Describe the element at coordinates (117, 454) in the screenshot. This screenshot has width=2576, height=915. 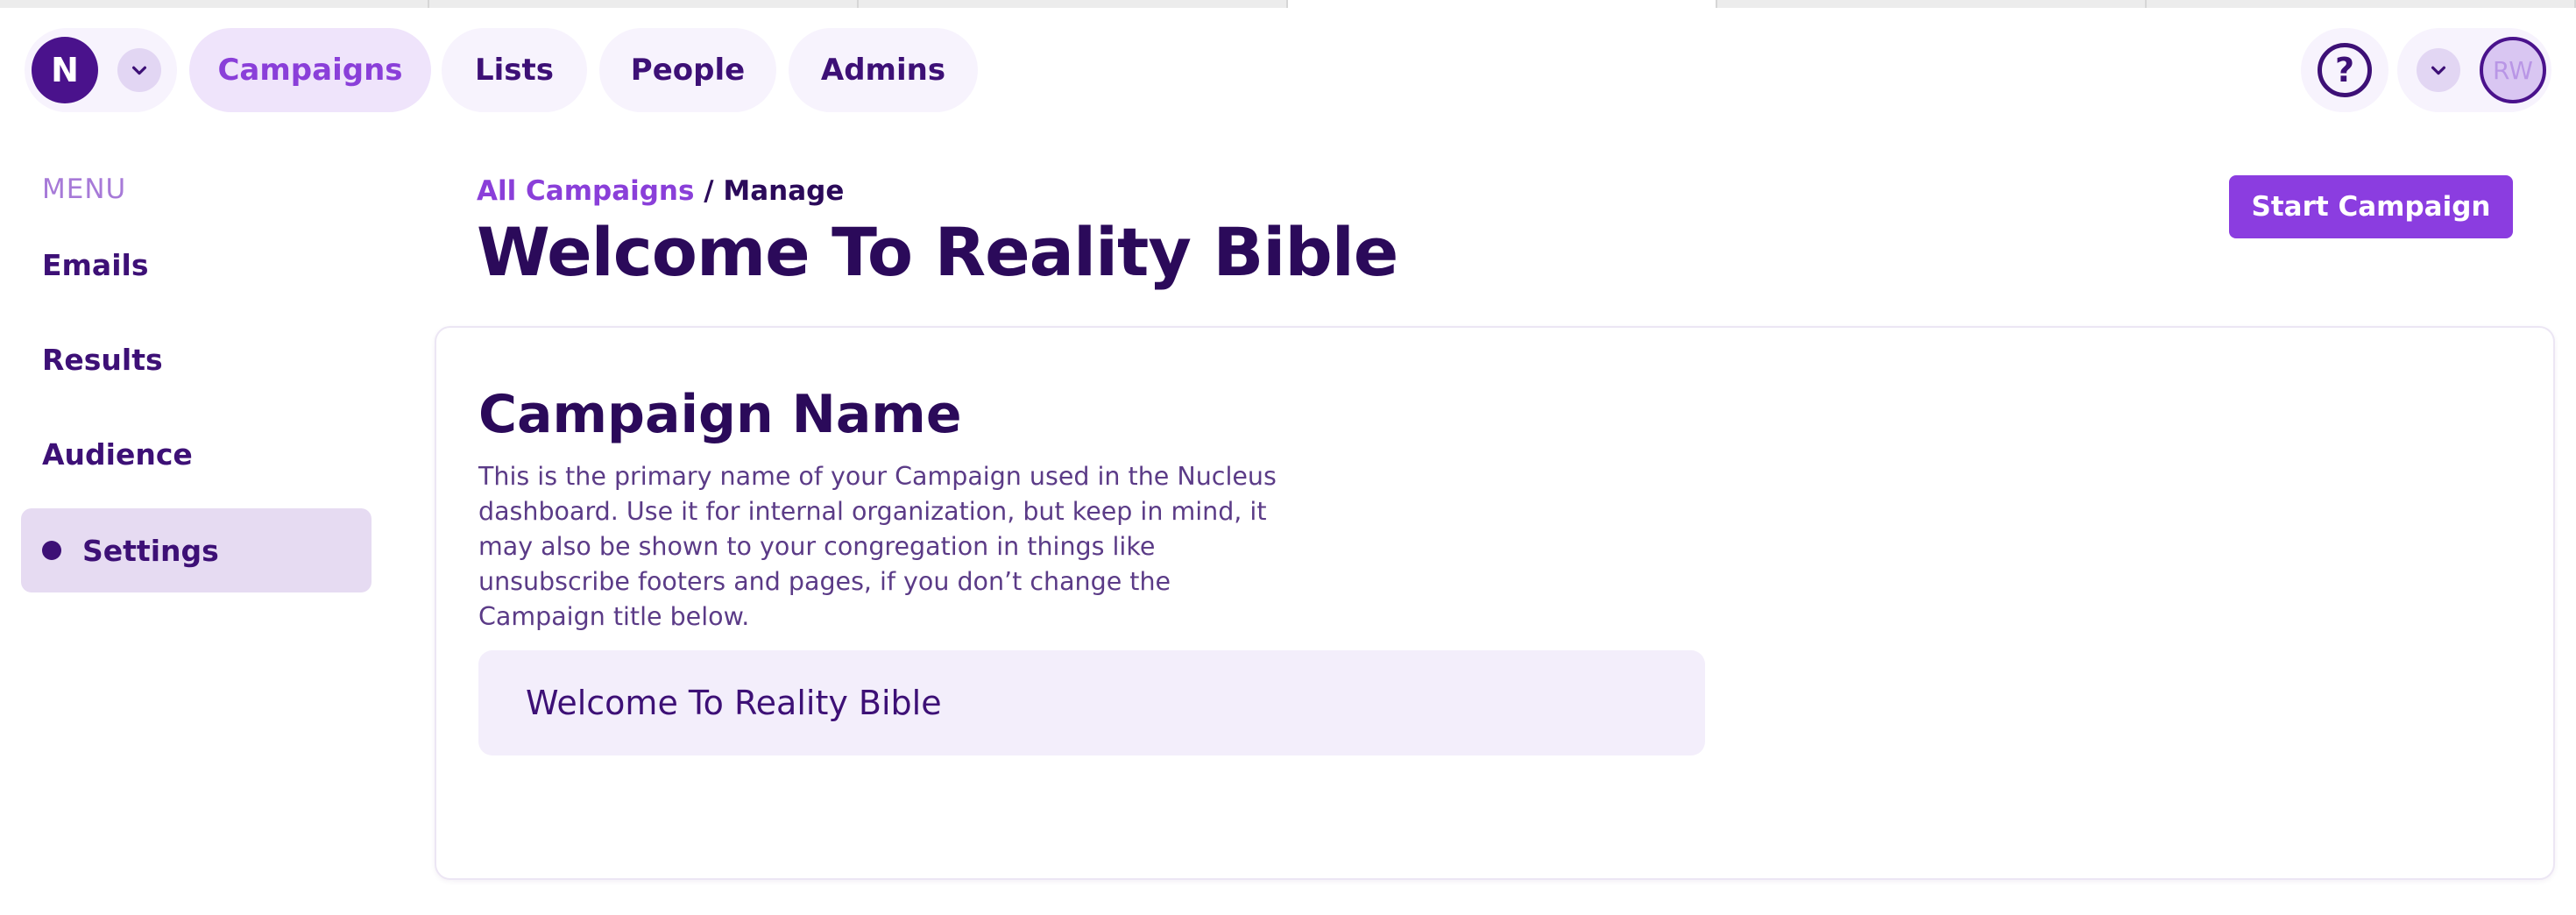
I see `sidebar-item-label: Audience` at that location.